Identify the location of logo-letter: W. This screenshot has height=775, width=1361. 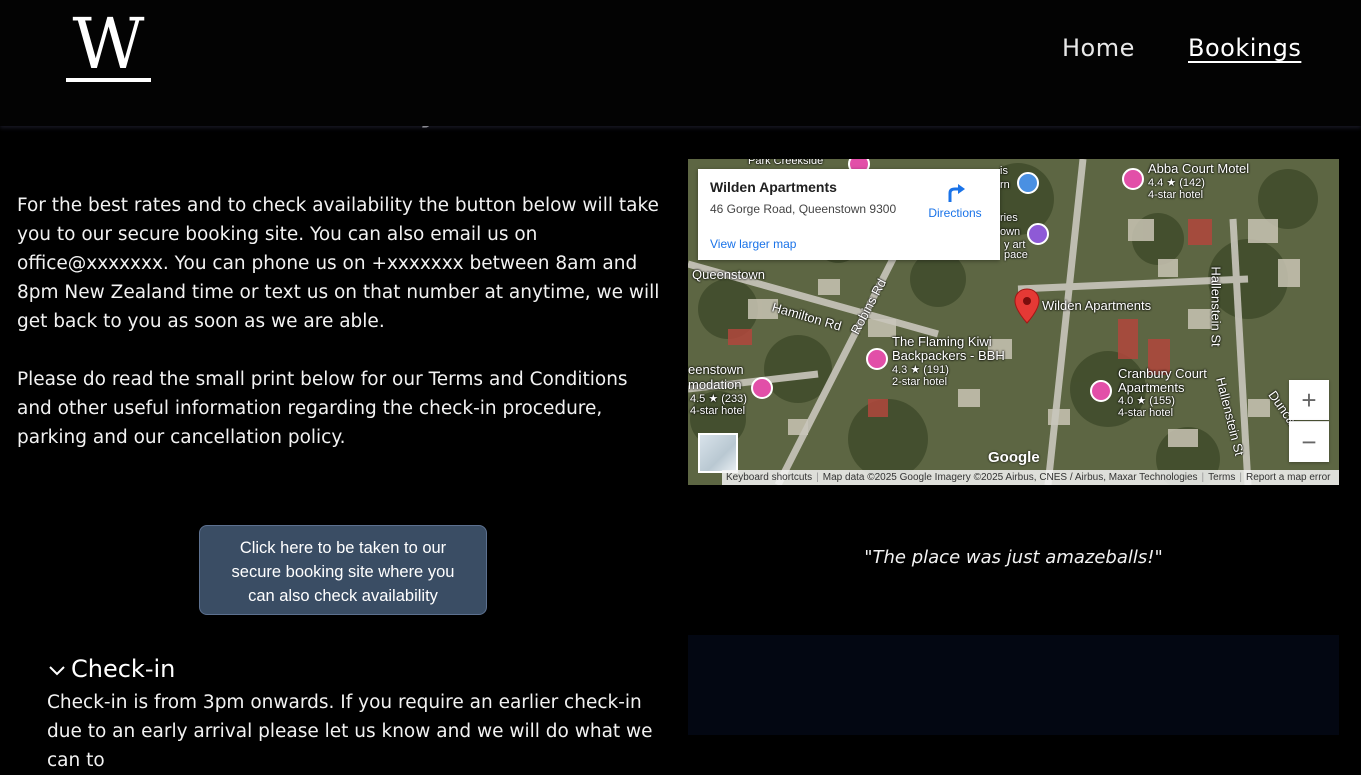
(108, 44).